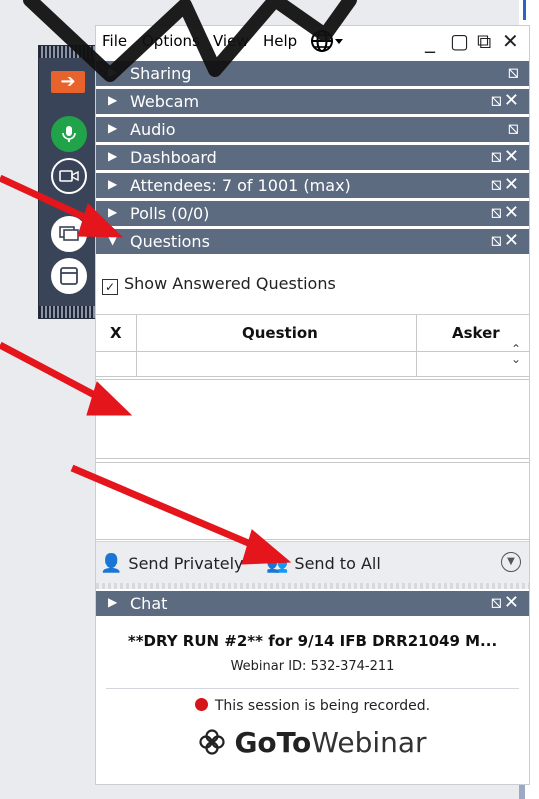 The image size is (539, 799). I want to click on send-privately-button: 👤 Send Privately, so click(172, 563).